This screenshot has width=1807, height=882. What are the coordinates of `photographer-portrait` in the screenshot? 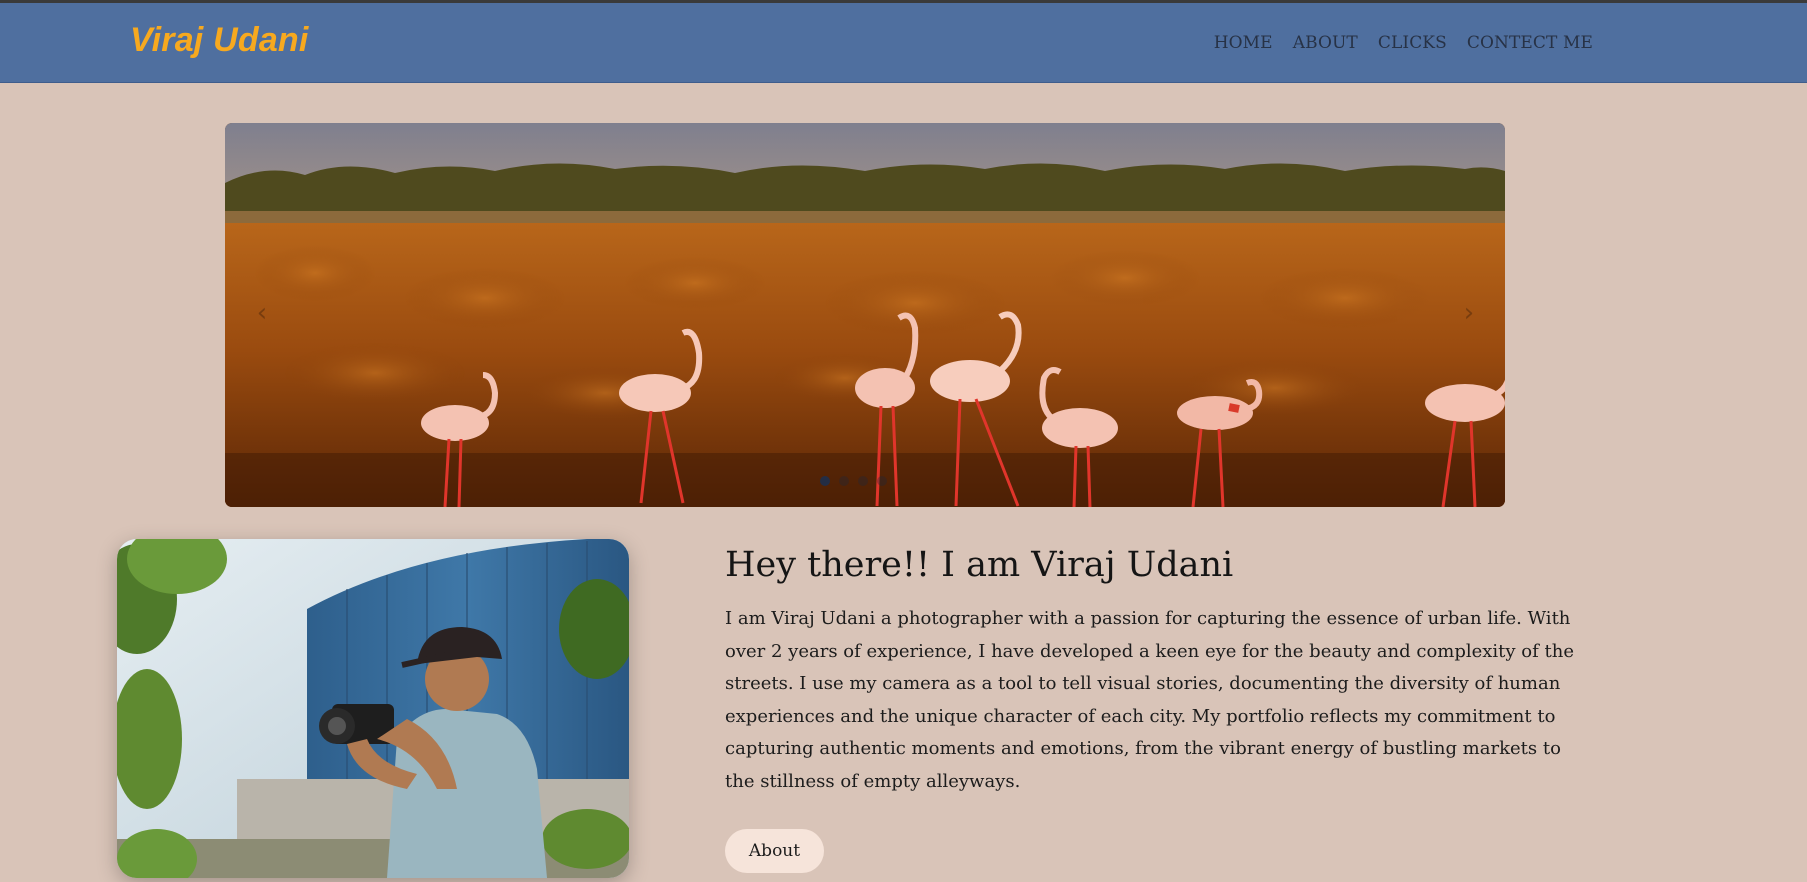 It's located at (373, 708).